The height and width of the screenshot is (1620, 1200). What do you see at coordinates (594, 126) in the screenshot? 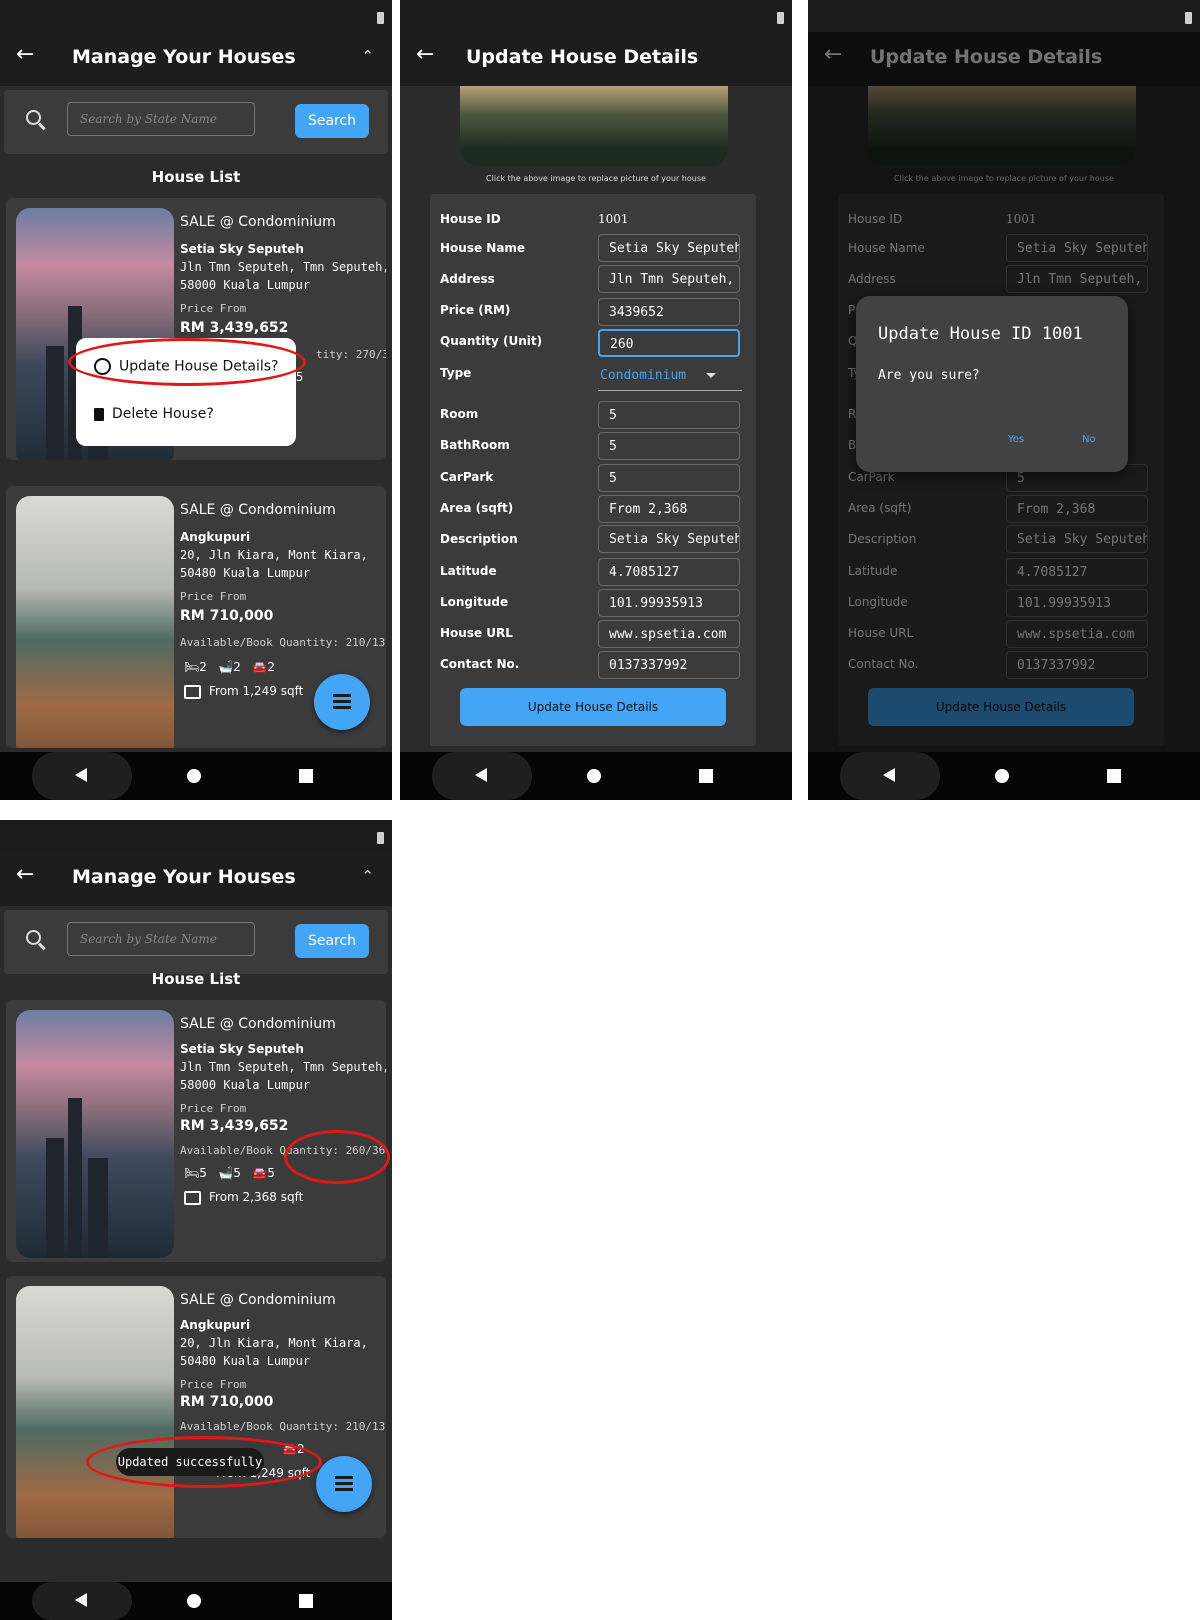
I see `house-image-picker` at bounding box center [594, 126].